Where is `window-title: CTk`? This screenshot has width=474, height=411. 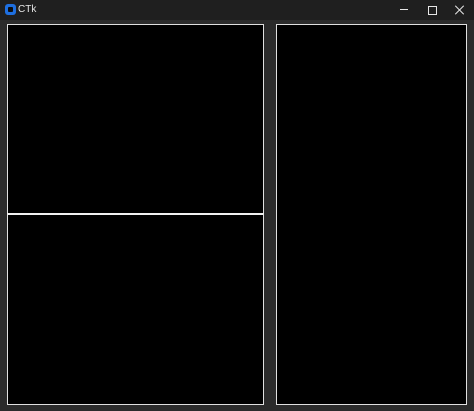
window-title: CTk is located at coordinates (27, 9).